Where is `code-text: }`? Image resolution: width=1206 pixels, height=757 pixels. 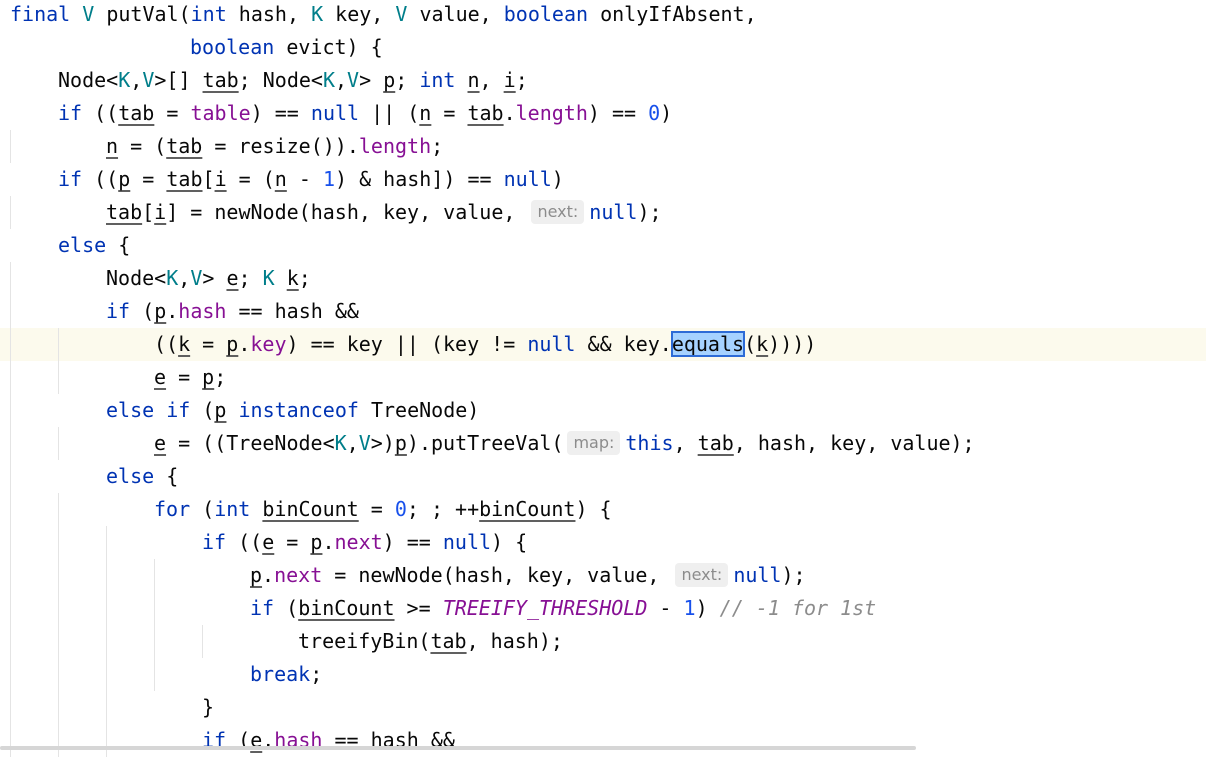 code-text: } is located at coordinates (208, 707).